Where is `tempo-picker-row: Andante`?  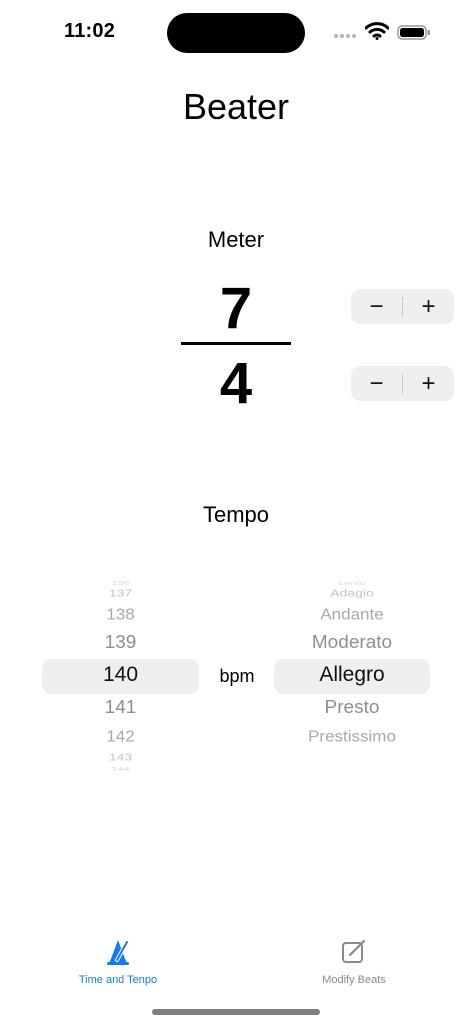 tempo-picker-row: Andante is located at coordinates (352, 614).